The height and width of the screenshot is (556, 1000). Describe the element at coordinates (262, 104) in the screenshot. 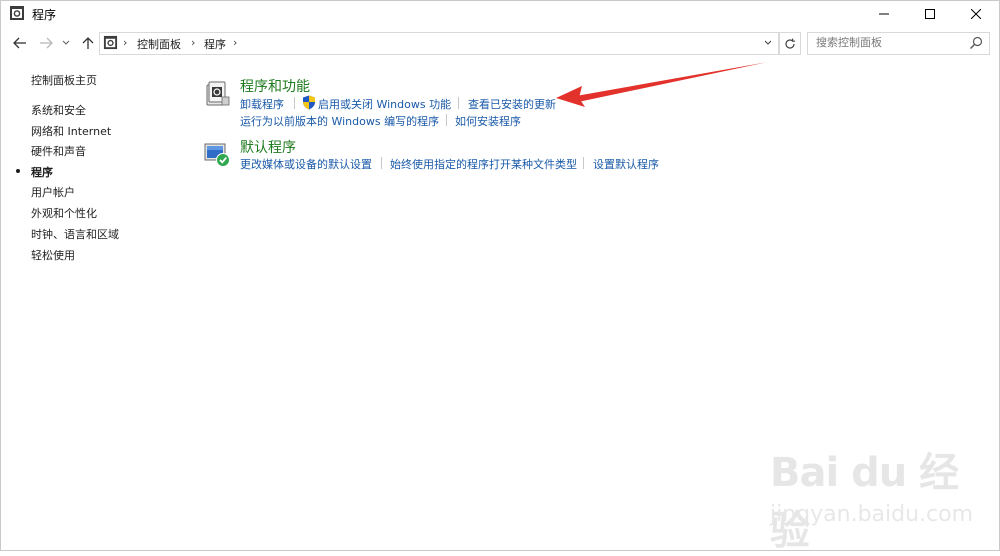

I see `link-uninstall-program: 卸载程序` at that location.